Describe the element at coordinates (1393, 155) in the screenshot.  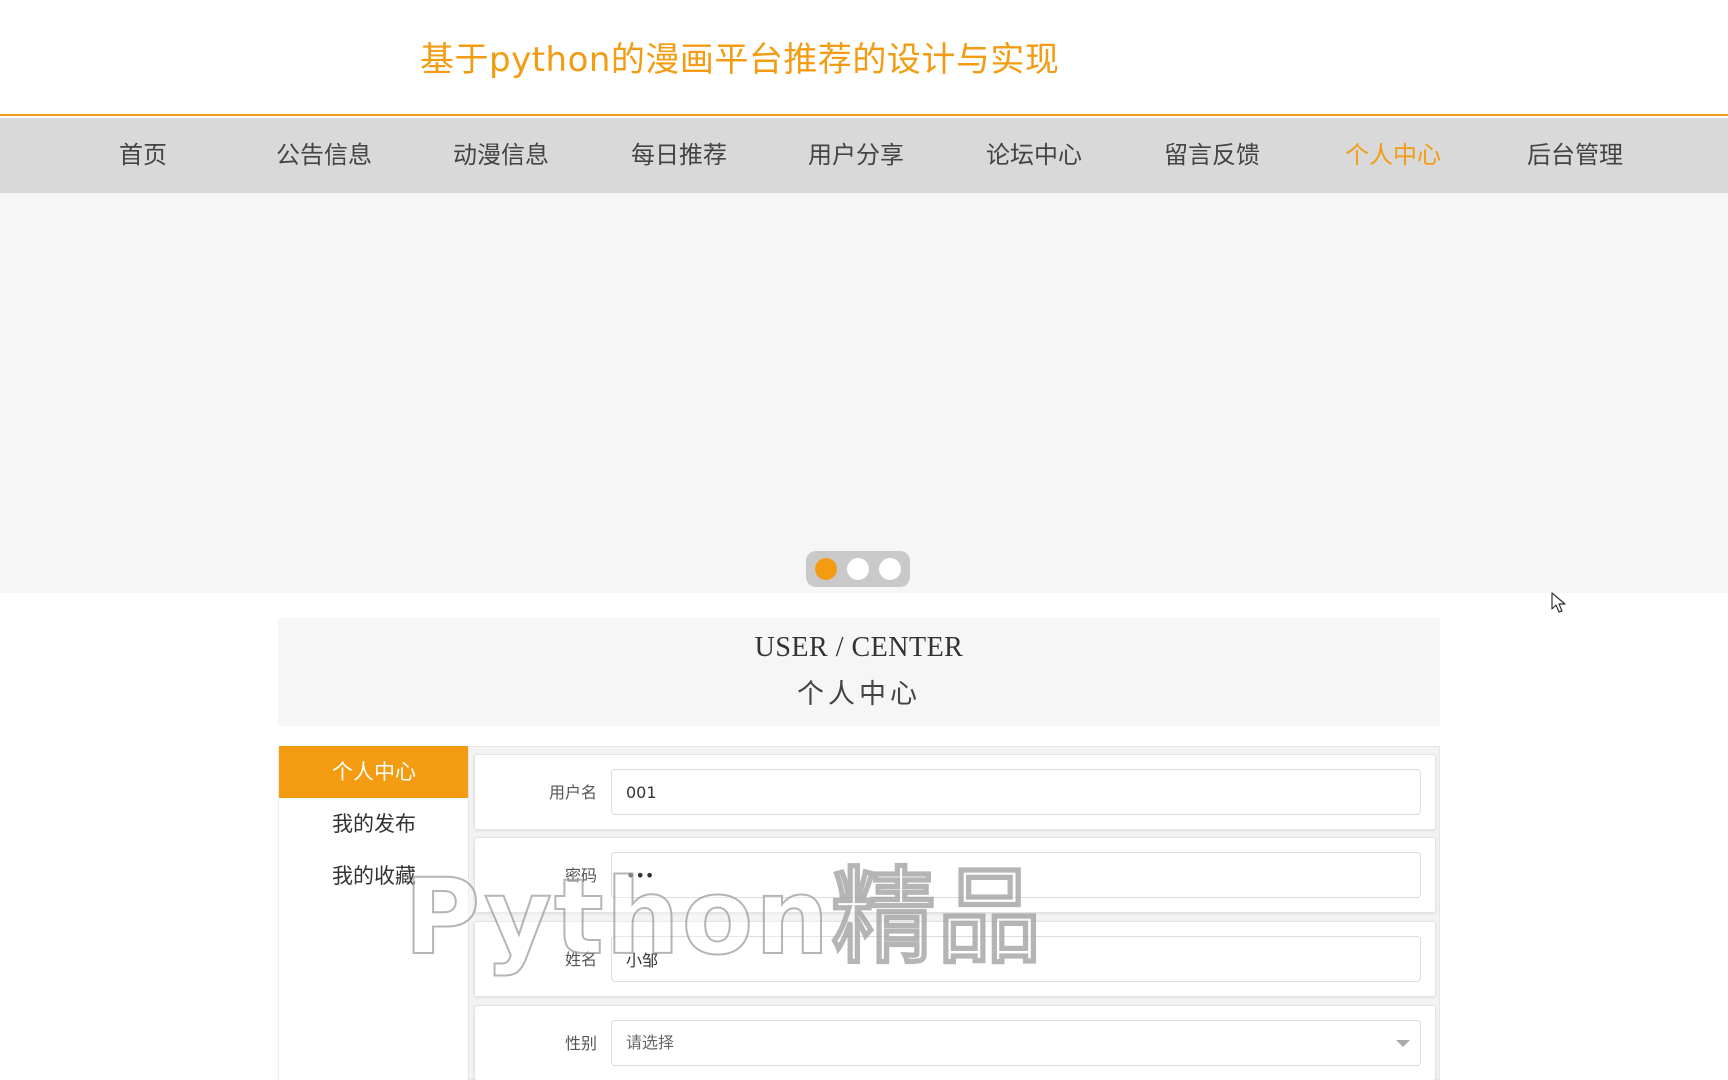
I see `nav-item-user-center: 个人中心` at that location.